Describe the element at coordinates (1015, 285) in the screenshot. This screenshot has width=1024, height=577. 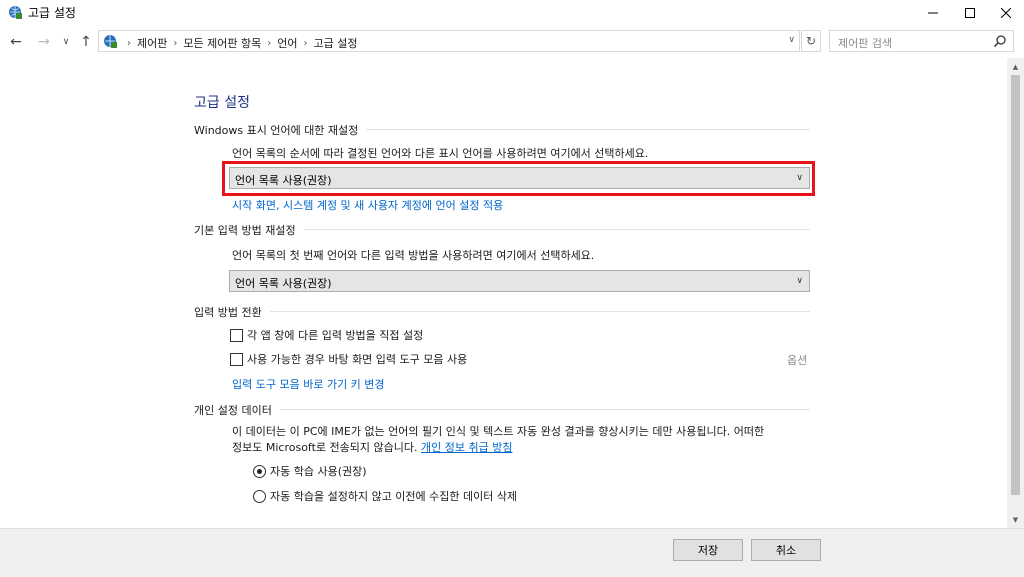
I see `scroll-thumb` at that location.